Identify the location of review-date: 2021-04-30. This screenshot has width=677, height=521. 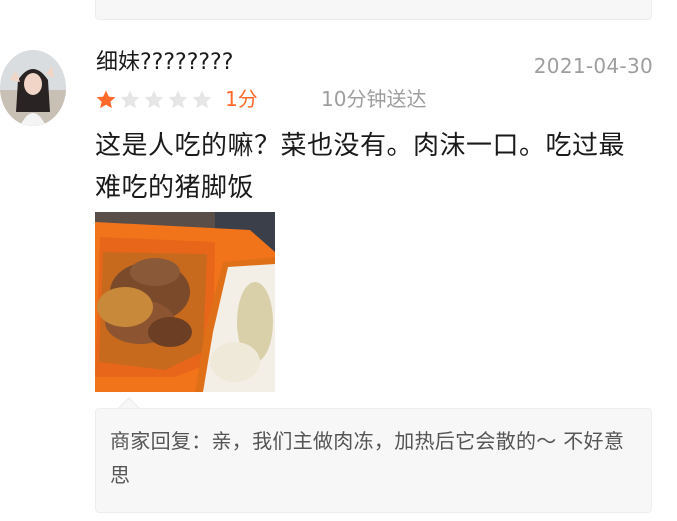
(593, 66).